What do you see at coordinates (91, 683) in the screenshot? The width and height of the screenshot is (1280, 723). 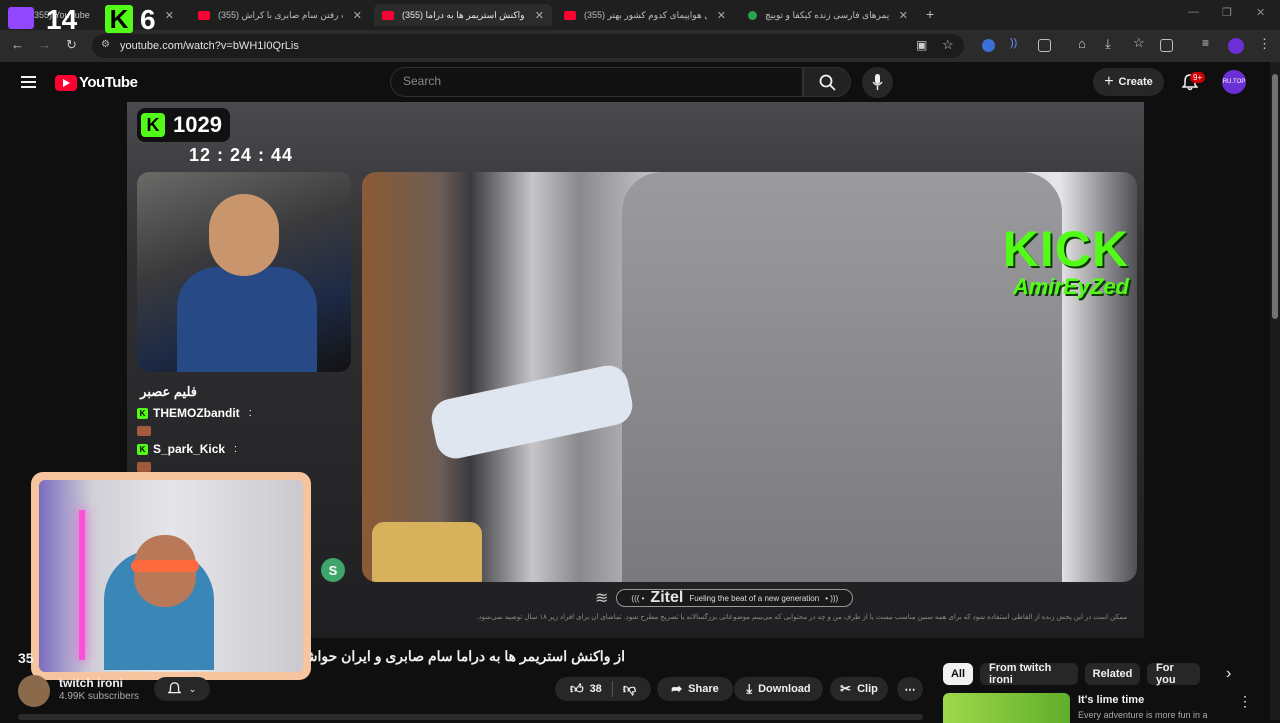 I see `channel-name: twitch ironi` at bounding box center [91, 683].